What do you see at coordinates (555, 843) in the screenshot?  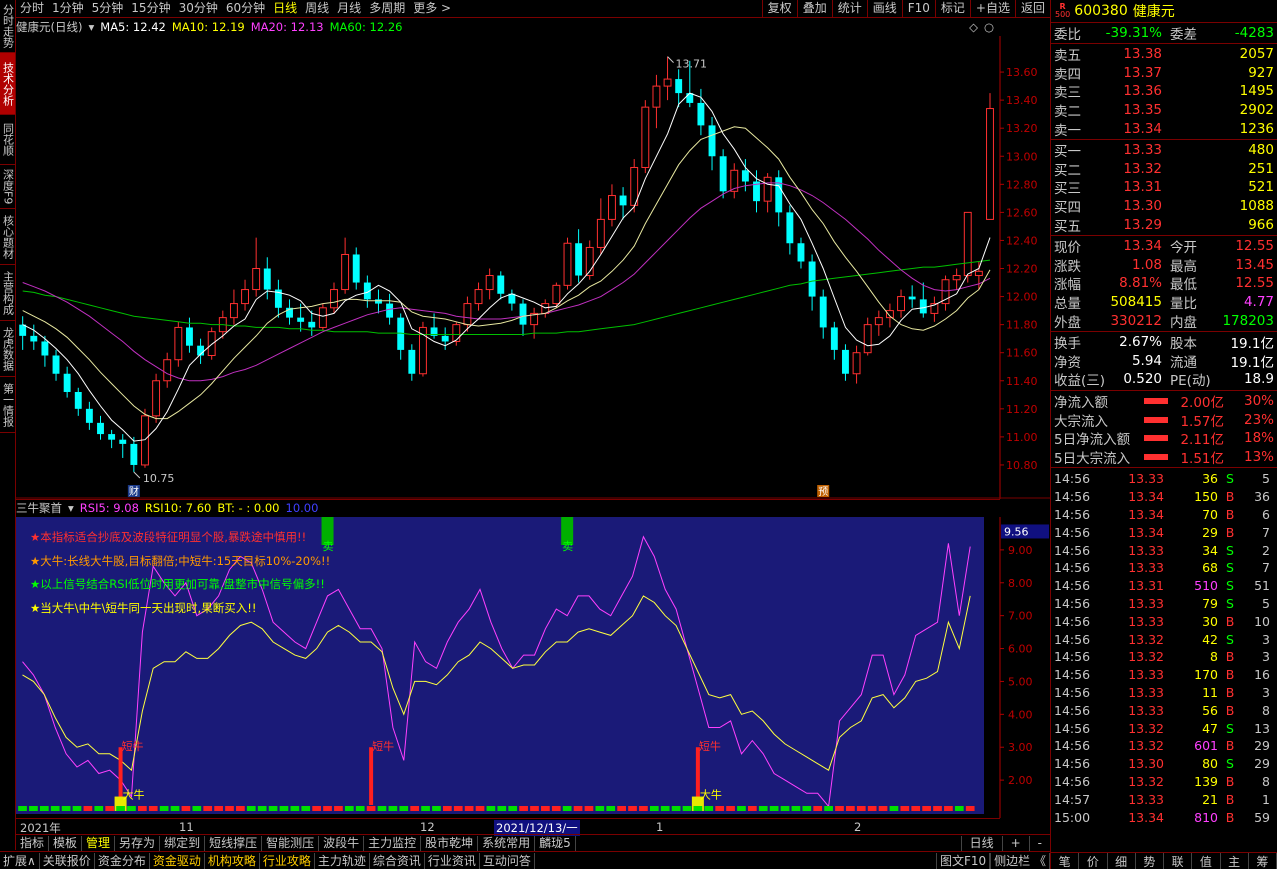 I see `indicator-tab-11: 麟珑5` at bounding box center [555, 843].